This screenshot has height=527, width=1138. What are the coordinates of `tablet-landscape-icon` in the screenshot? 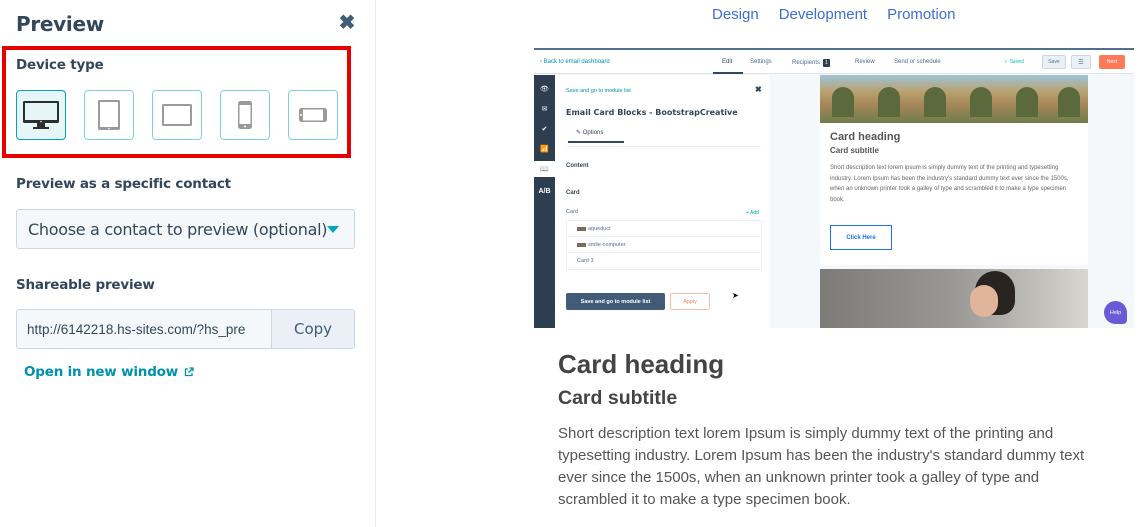 It's located at (177, 115).